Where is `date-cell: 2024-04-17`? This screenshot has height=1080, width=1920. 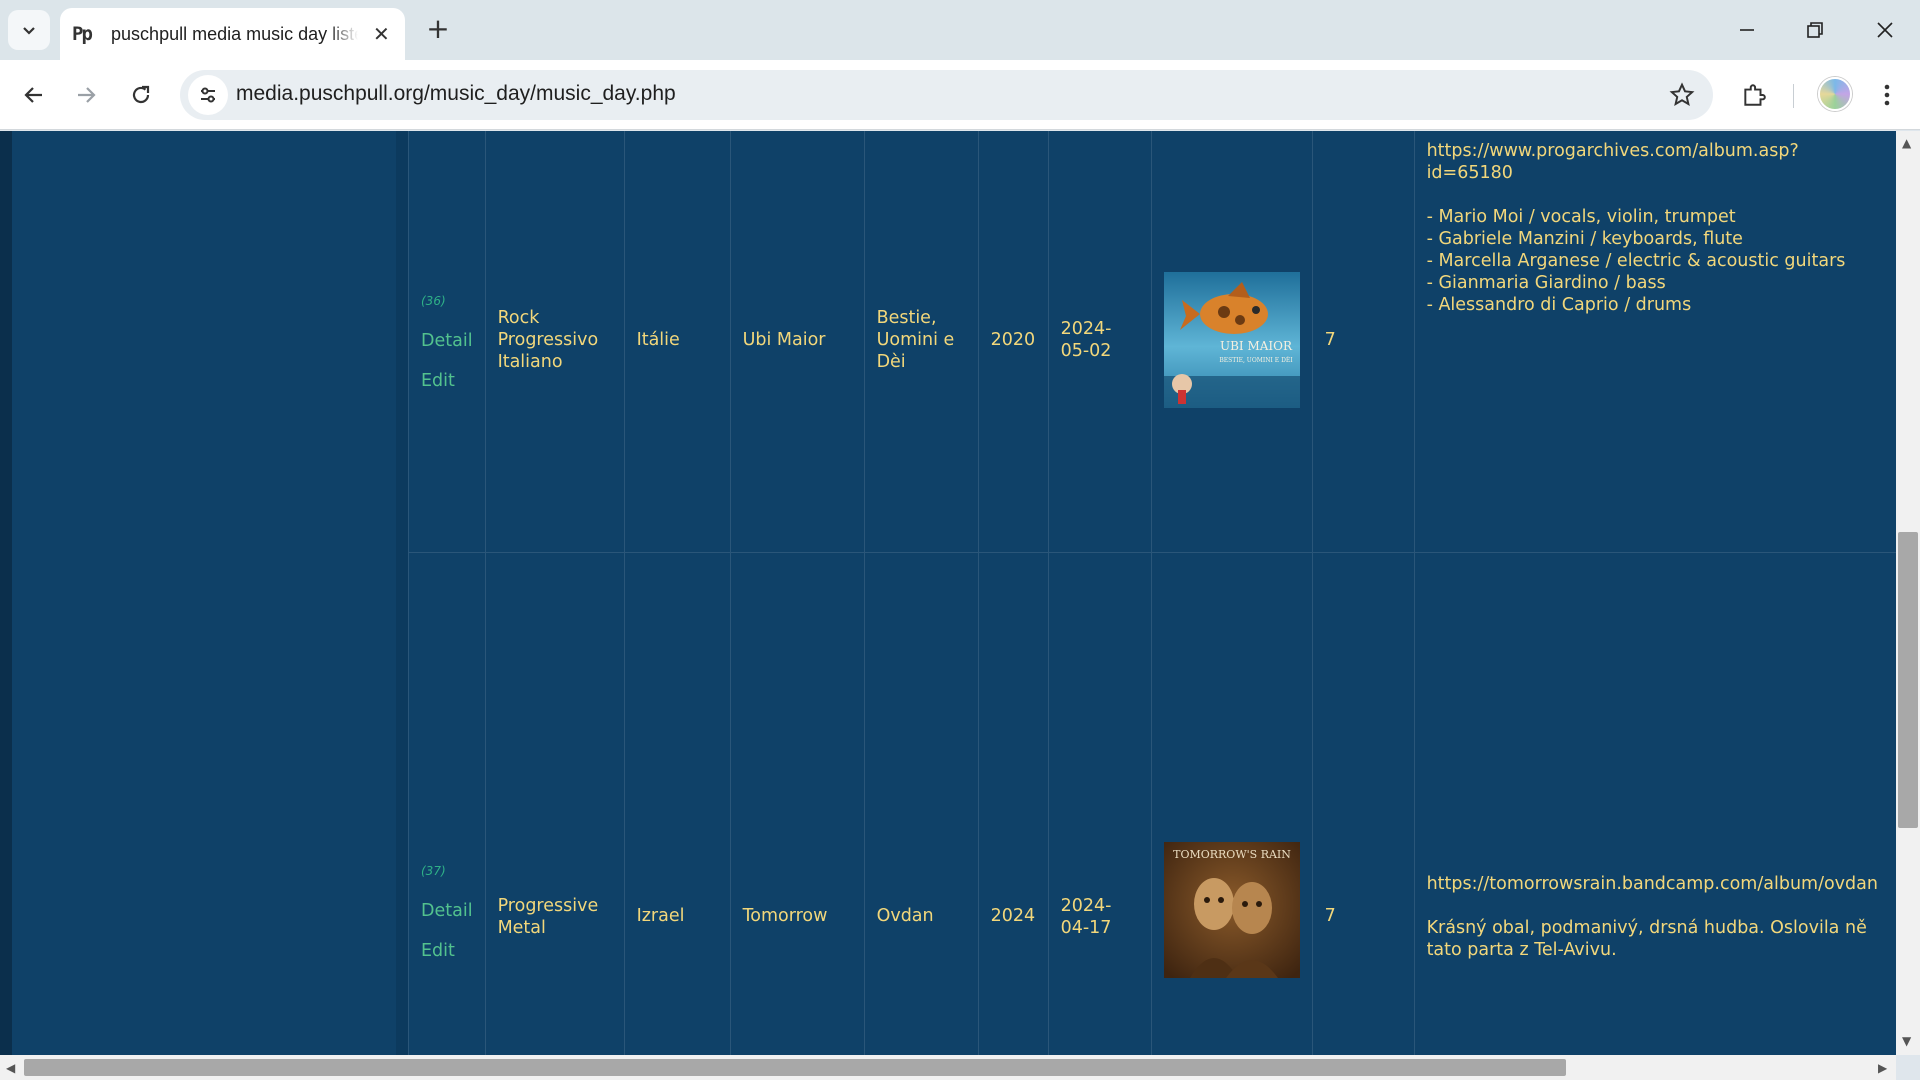
date-cell: 2024-04-17 is located at coordinates (1099, 803).